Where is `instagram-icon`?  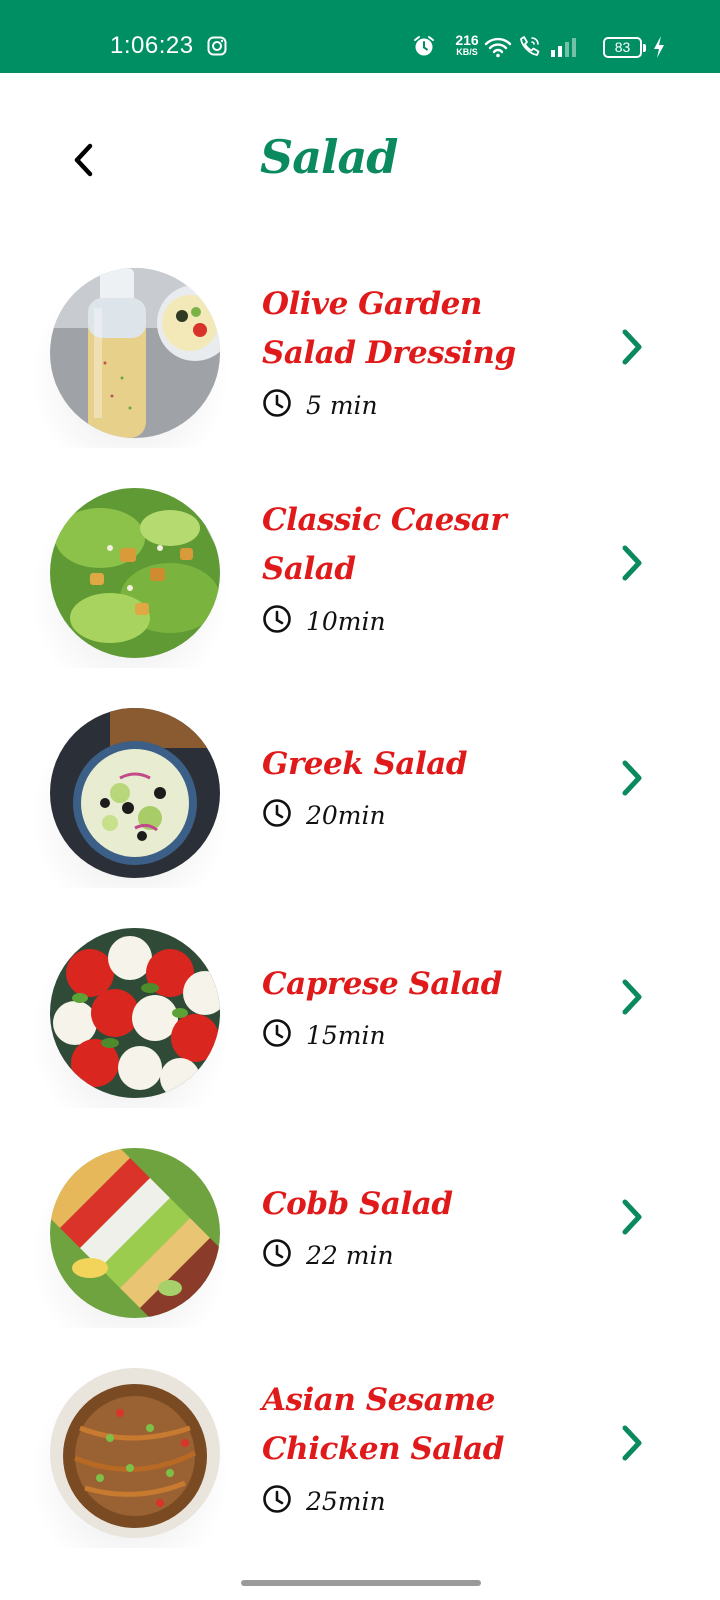 instagram-icon is located at coordinates (217, 48).